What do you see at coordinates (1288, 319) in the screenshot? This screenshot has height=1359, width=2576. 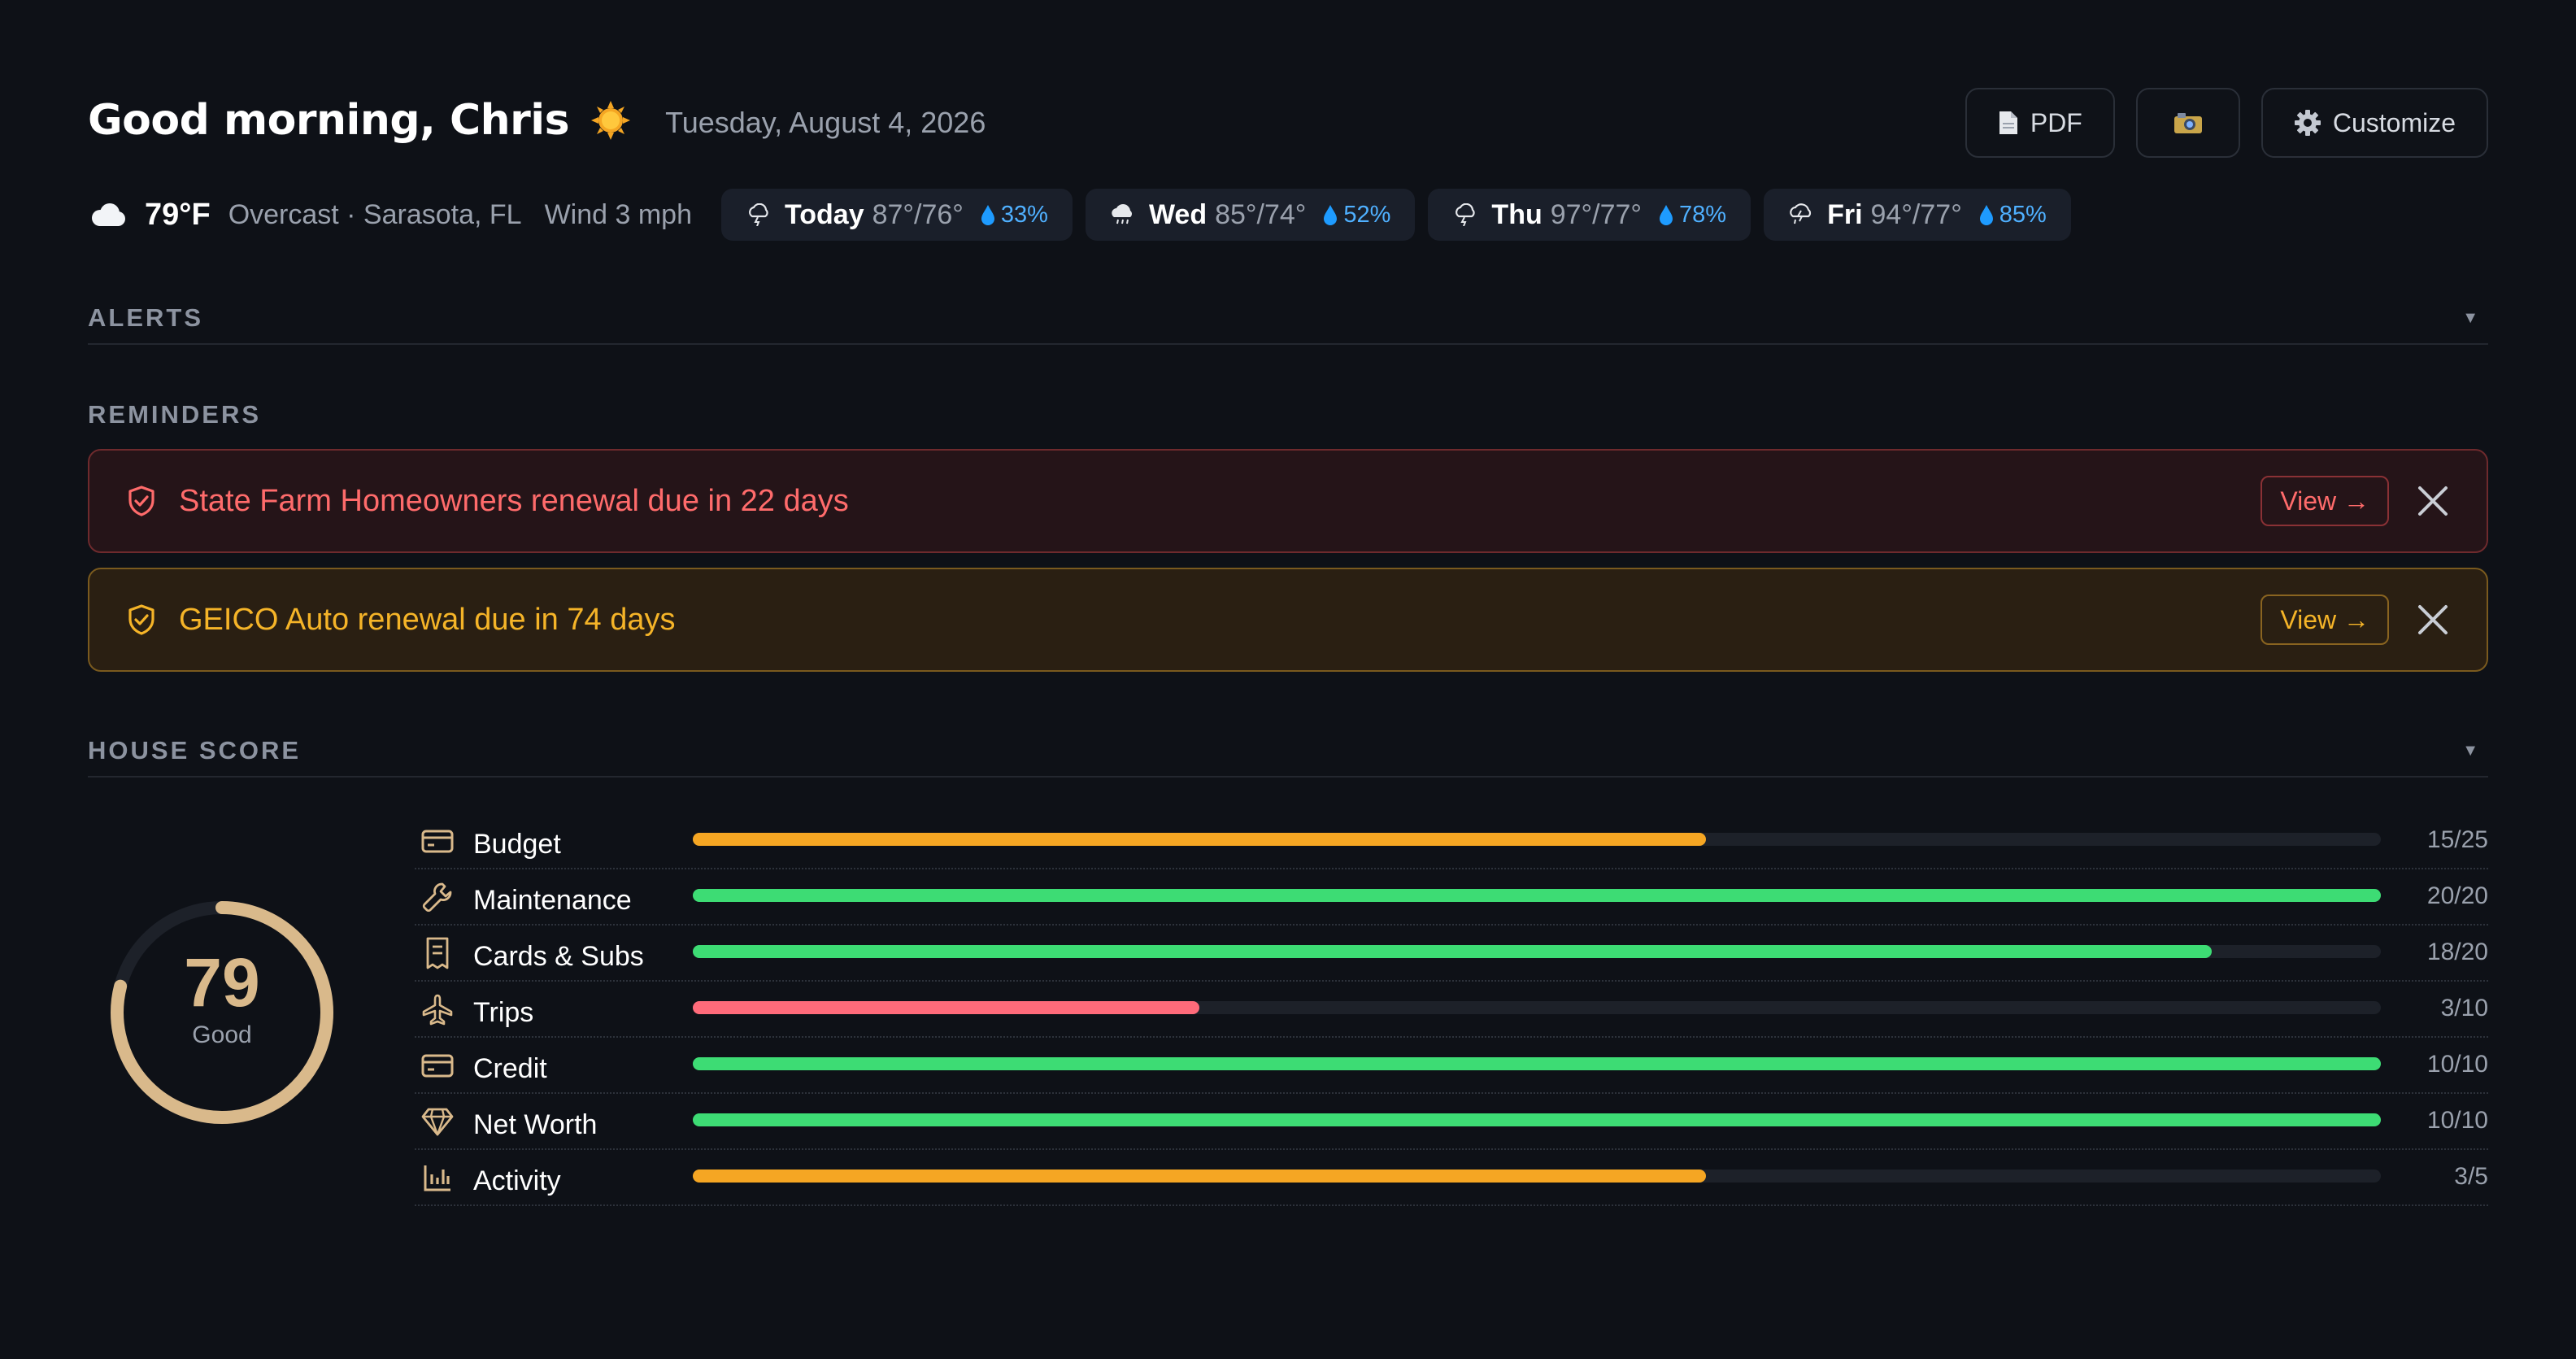 I see `alerts-section-toggle: ALERTS ▼` at bounding box center [1288, 319].